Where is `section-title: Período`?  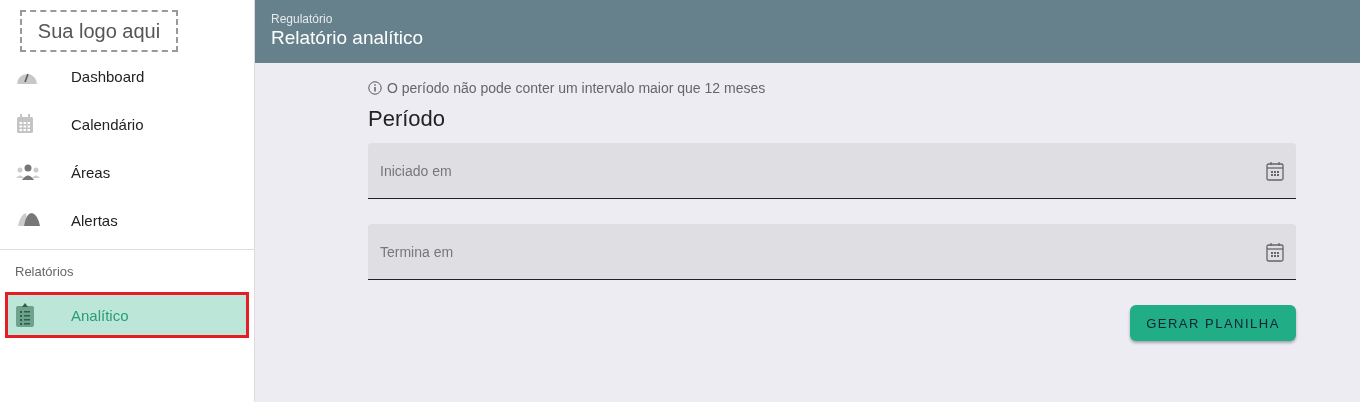
section-title: Período is located at coordinates (407, 119).